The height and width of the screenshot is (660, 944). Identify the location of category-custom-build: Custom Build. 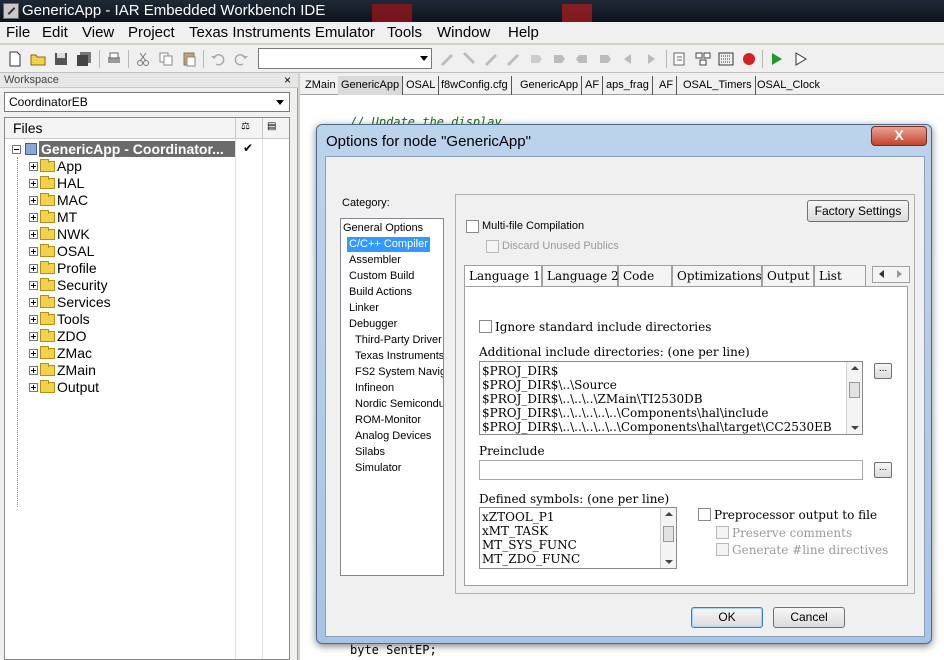
(381, 276).